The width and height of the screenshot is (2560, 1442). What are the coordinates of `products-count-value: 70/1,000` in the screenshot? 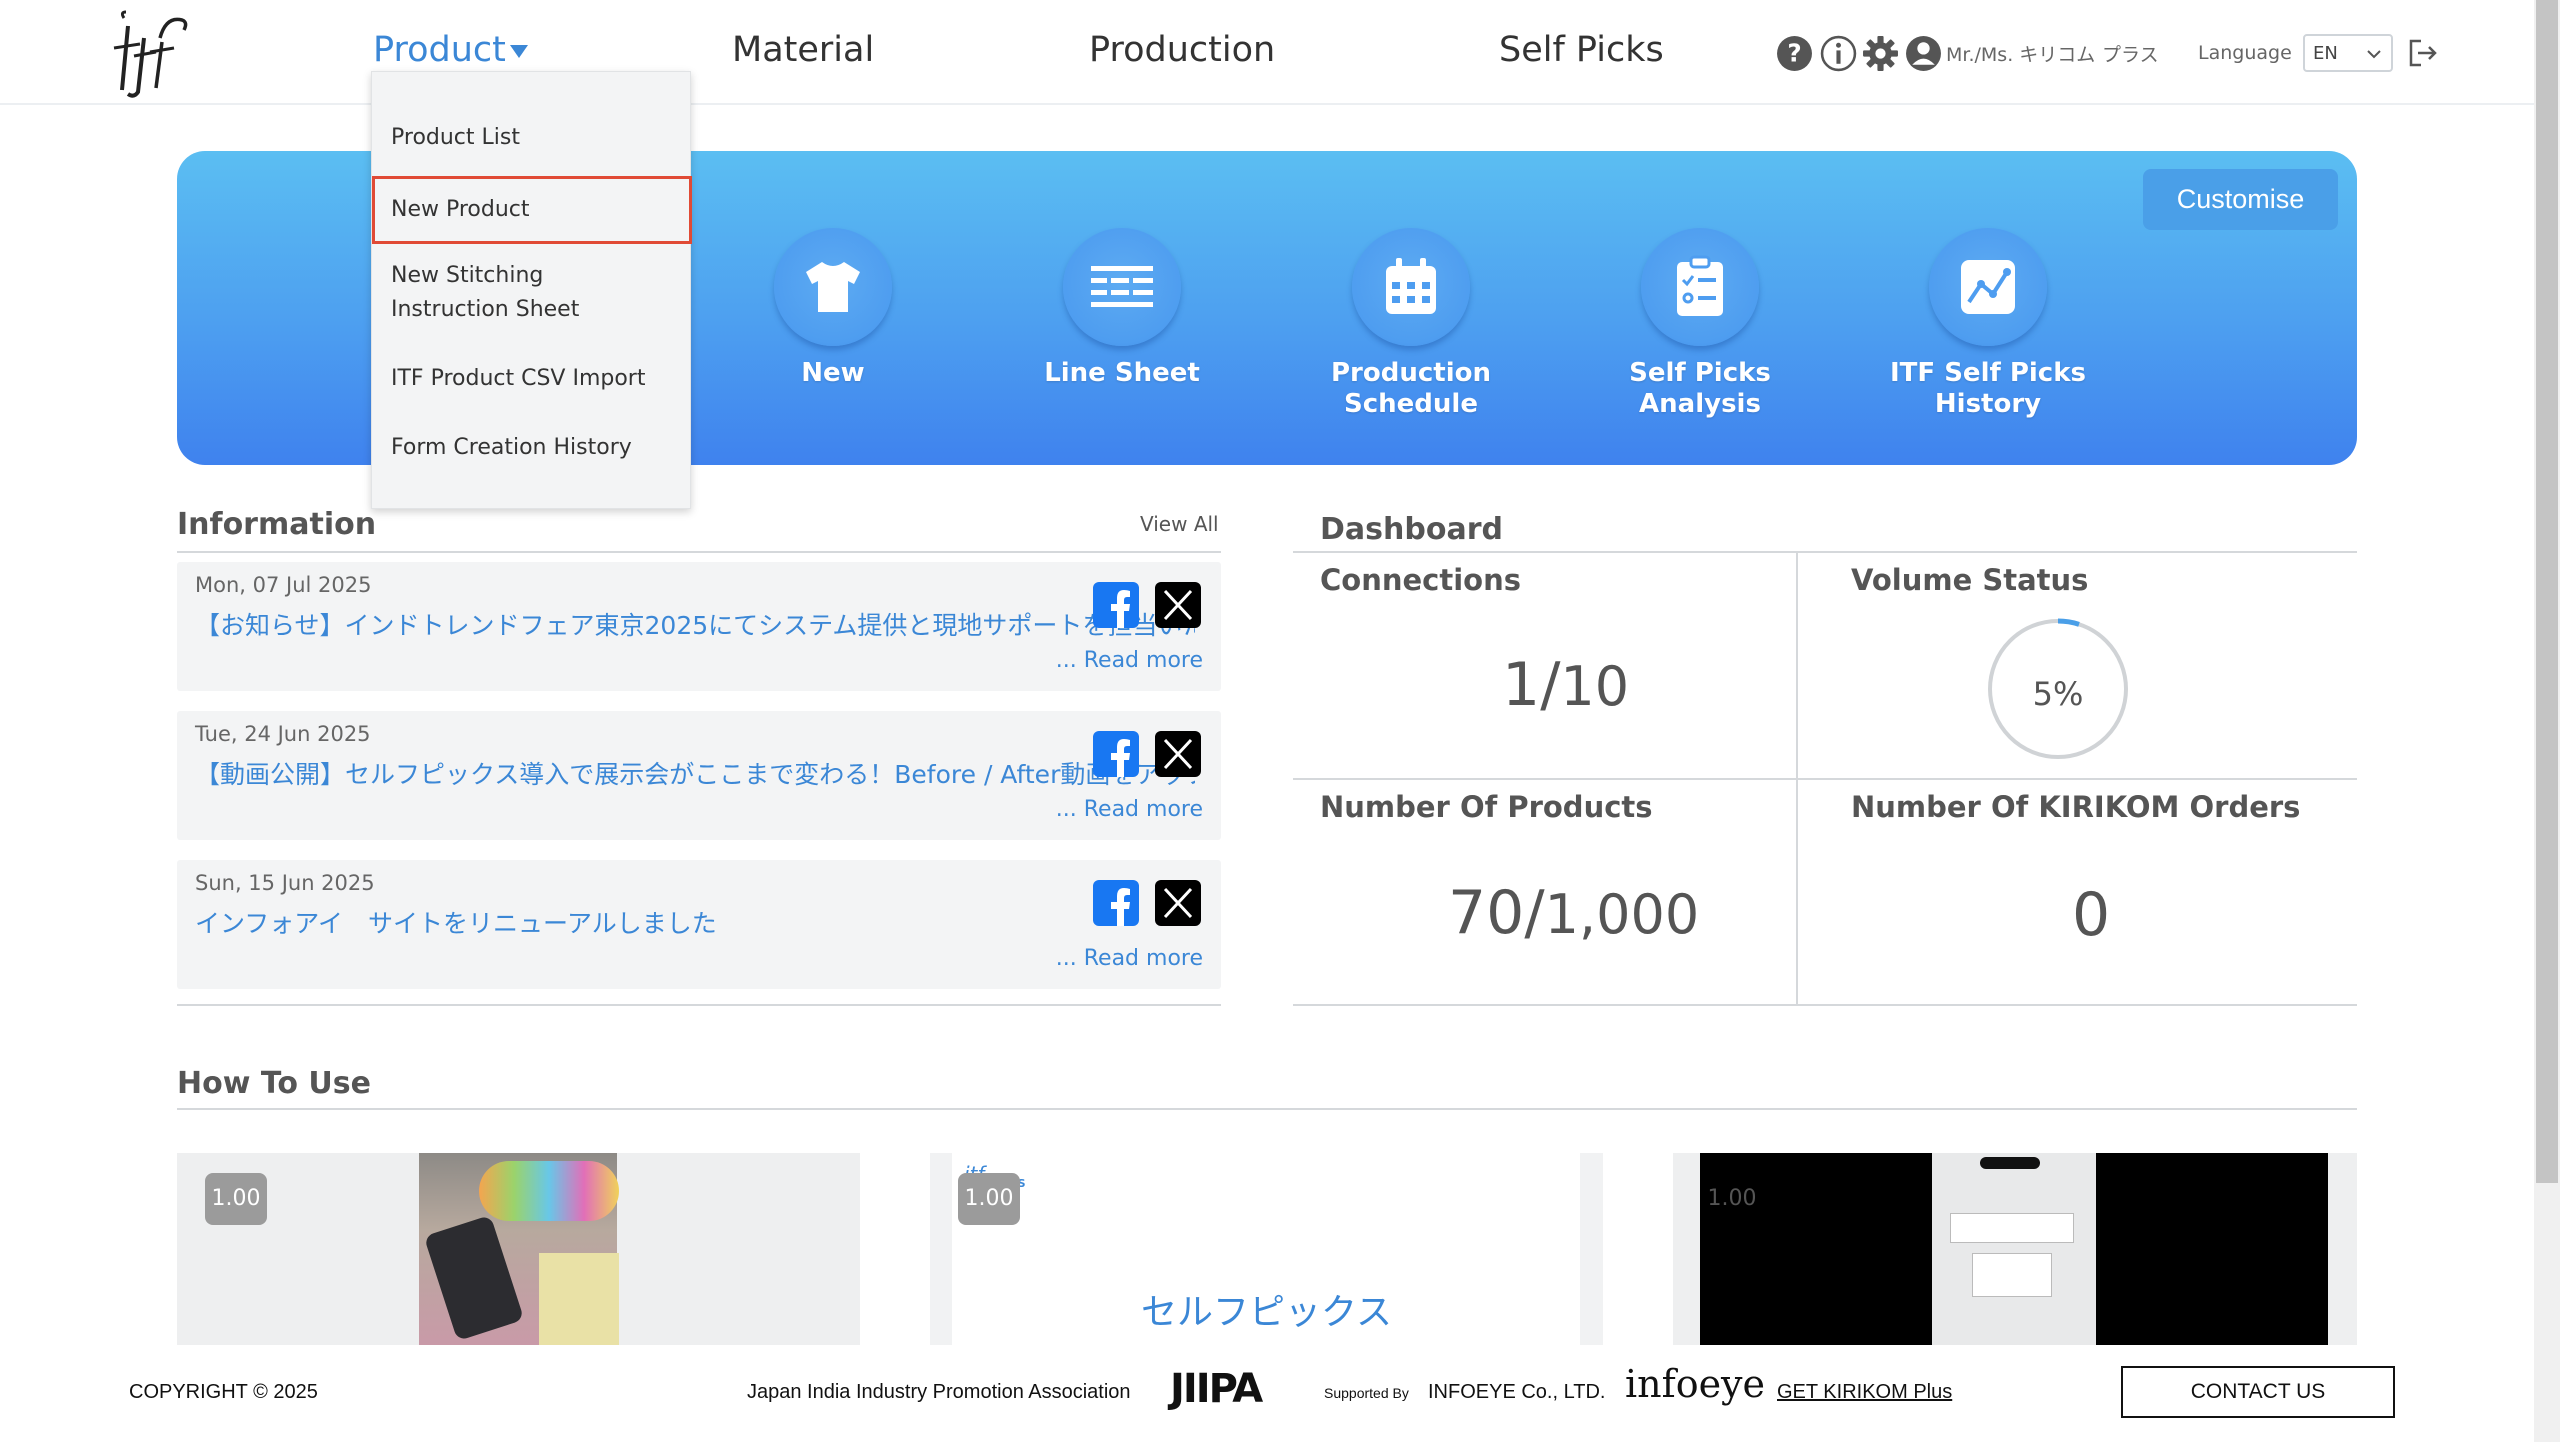 It's located at (1574, 913).